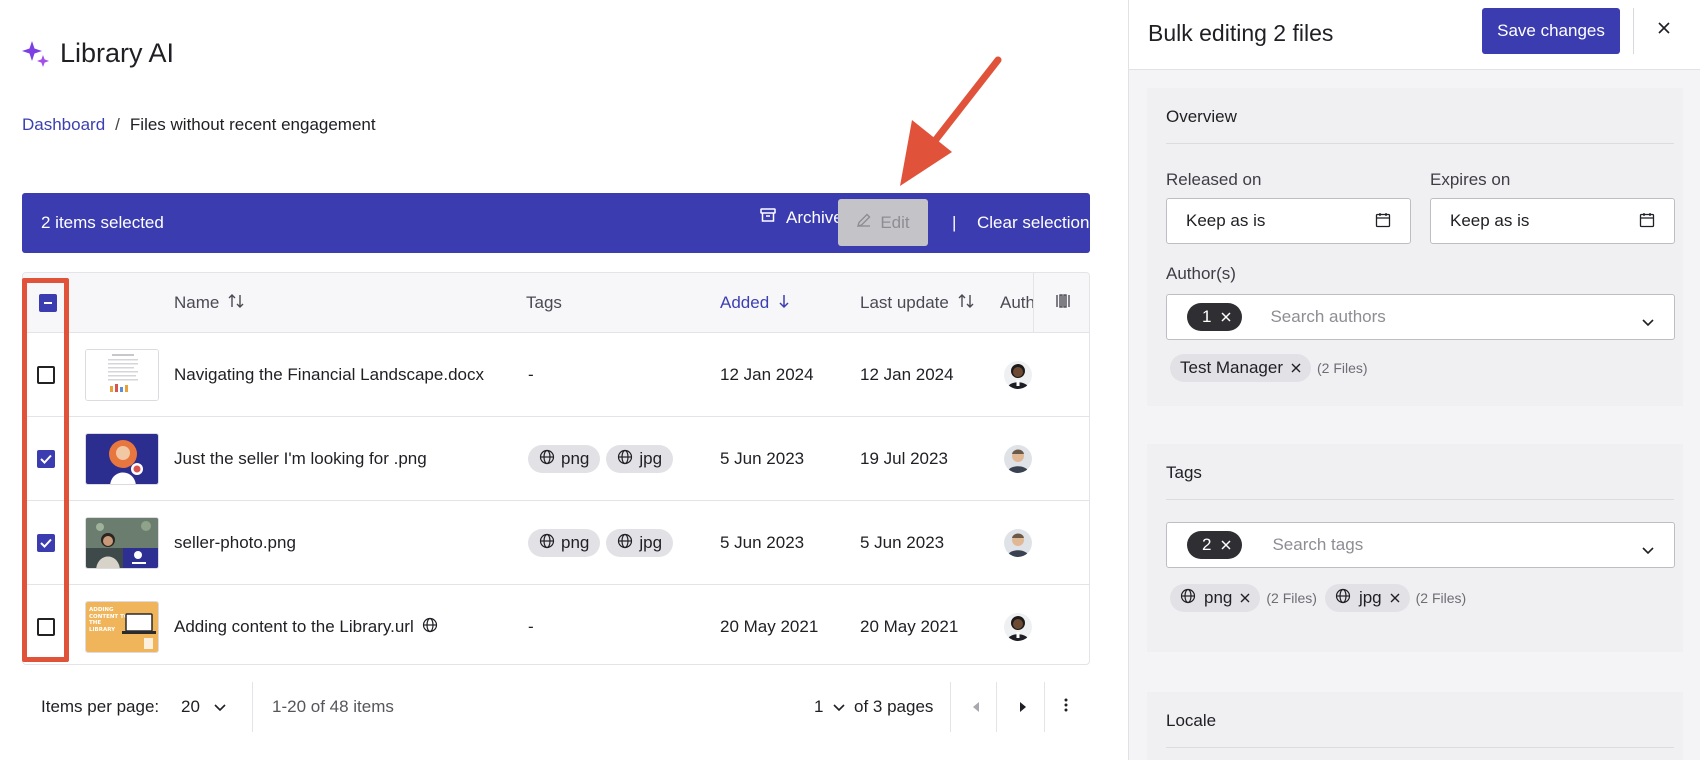 The image size is (1700, 760). Describe the element at coordinates (306, 624) in the screenshot. I see `file-name-cell: Adding content to the Library.url` at that location.